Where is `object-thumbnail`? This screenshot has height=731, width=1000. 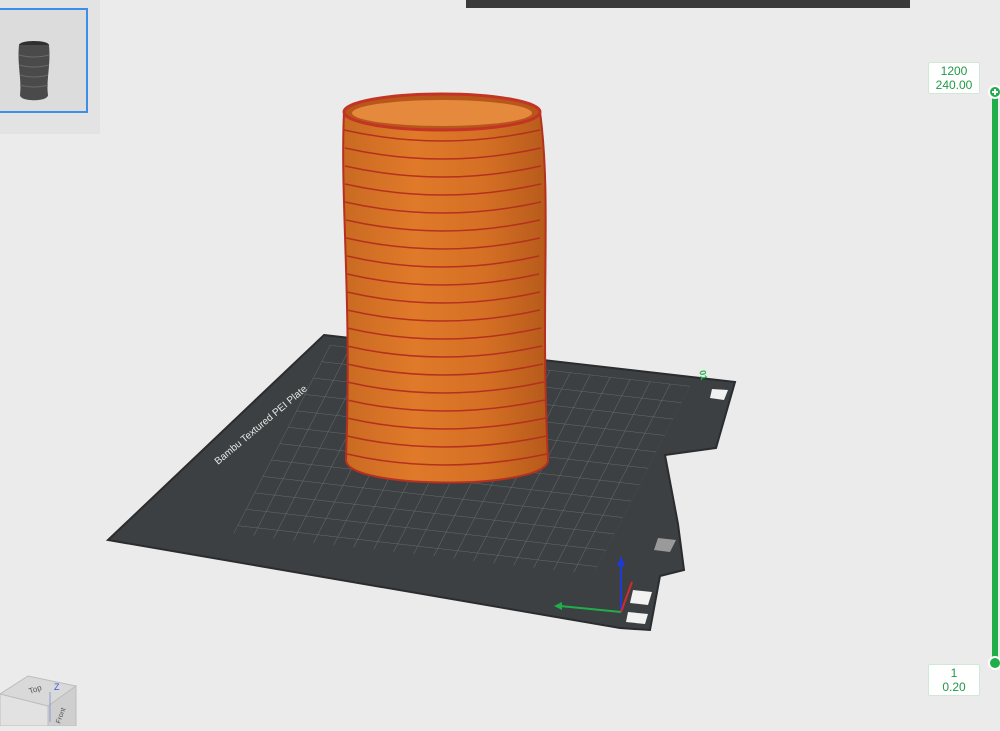 object-thumbnail is located at coordinates (44, 60).